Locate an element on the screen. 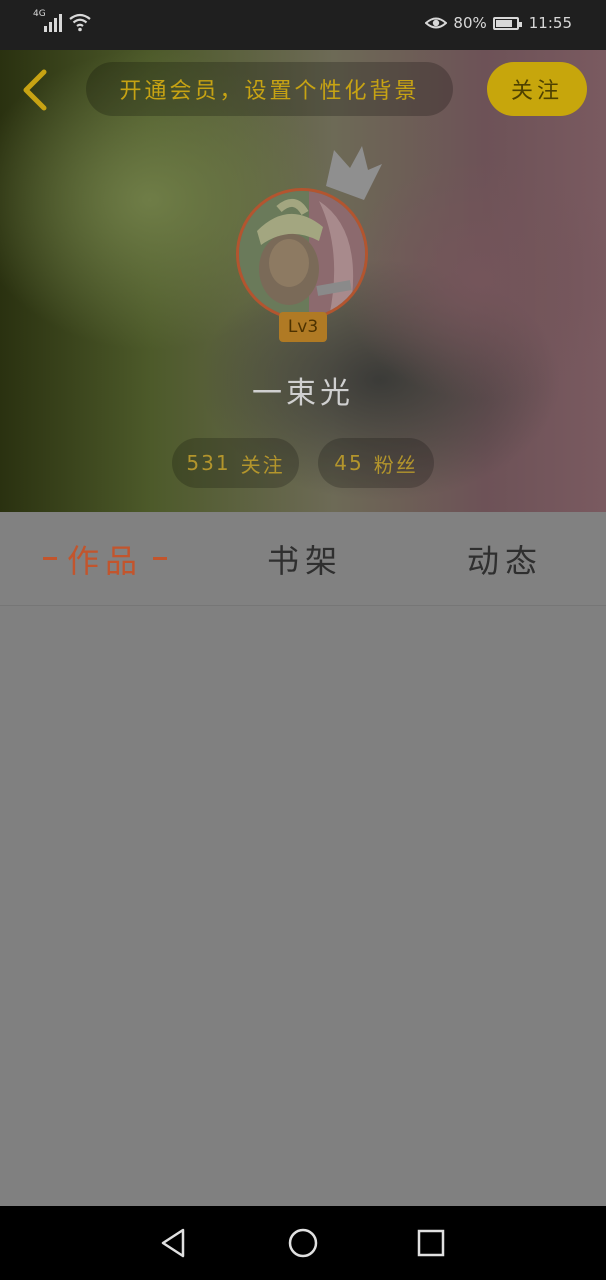 Image resolution: width=606 pixels, height=1280 pixels. wifi-icon is located at coordinates (80, 22).